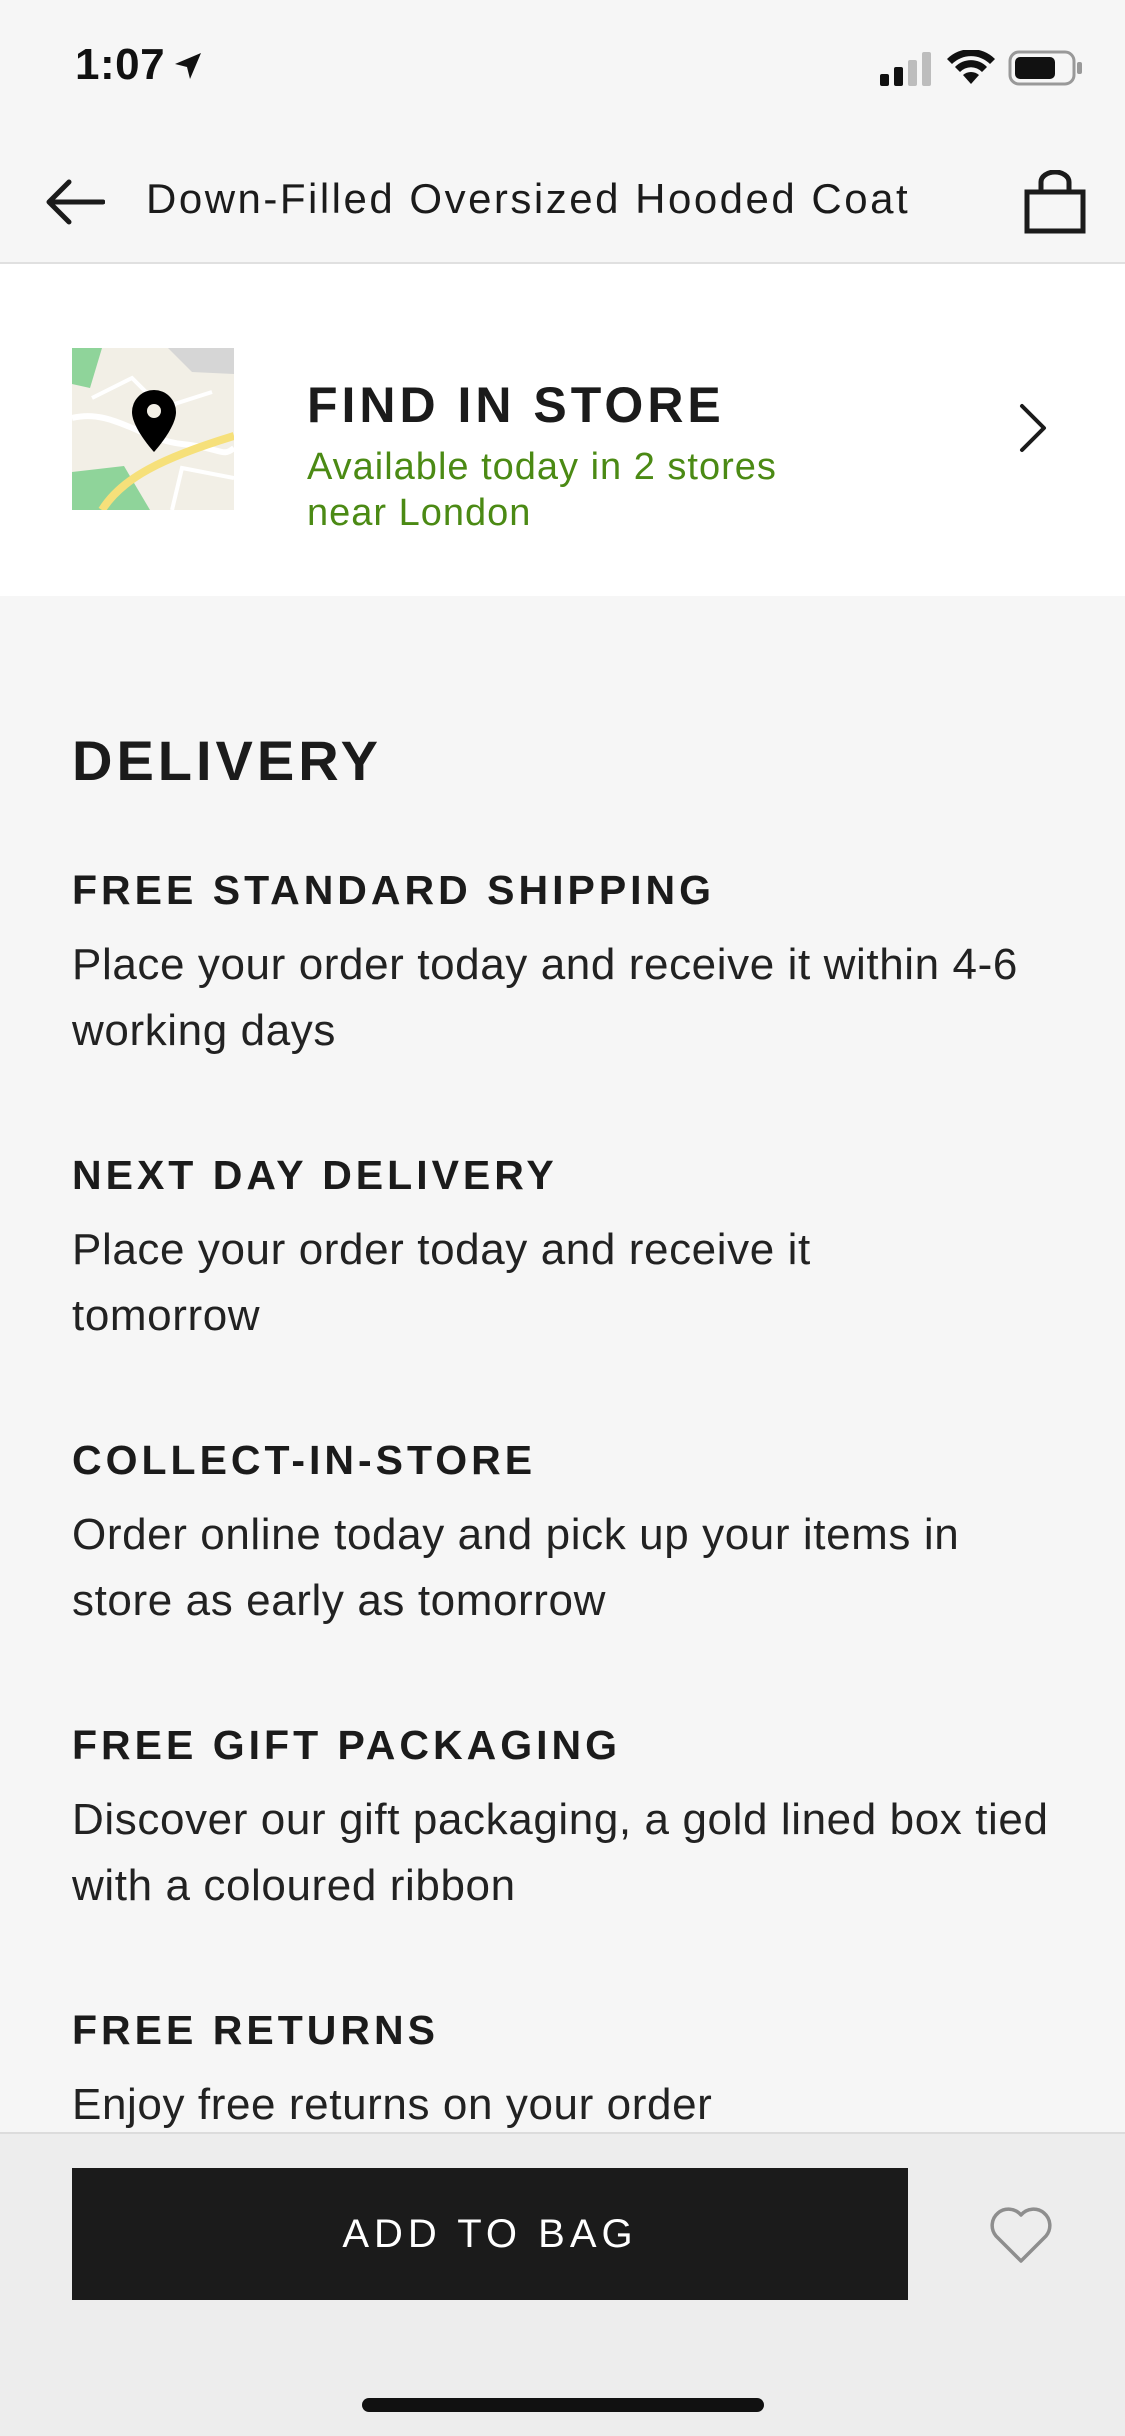 The height and width of the screenshot is (2436, 1125). I want to click on battery-icon, so click(1045, 68).